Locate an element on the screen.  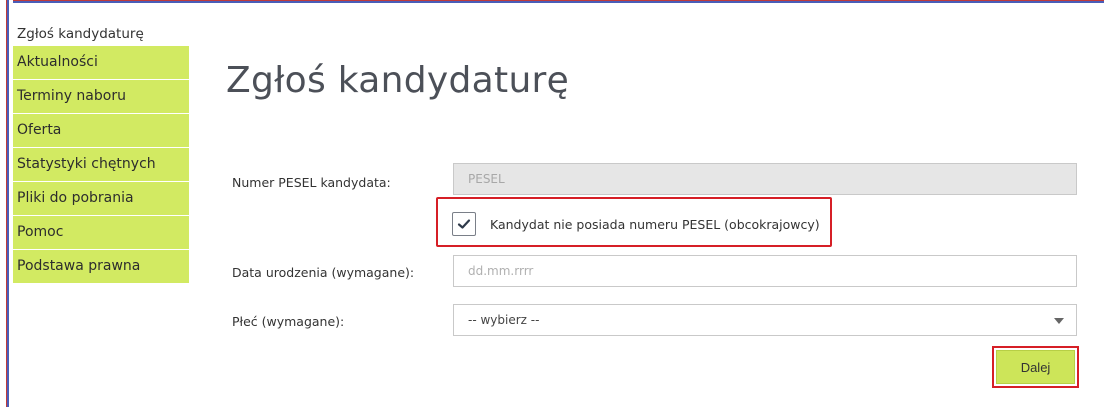
birth-date-label: Data urodzenia (wymagane): is located at coordinates (323, 272).